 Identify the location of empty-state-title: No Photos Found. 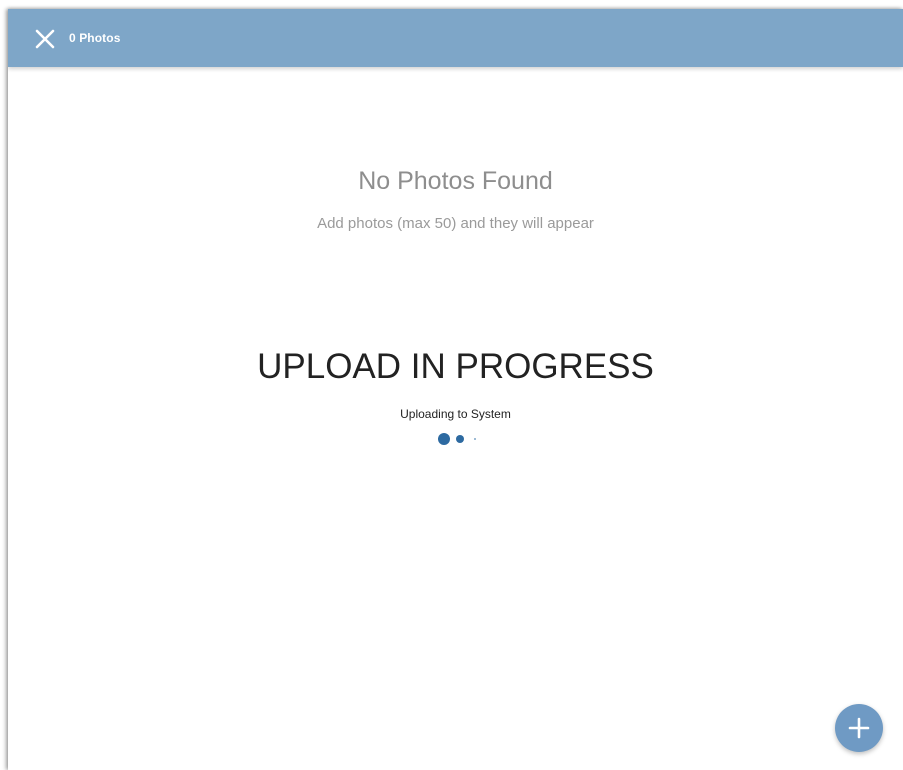
(455, 181).